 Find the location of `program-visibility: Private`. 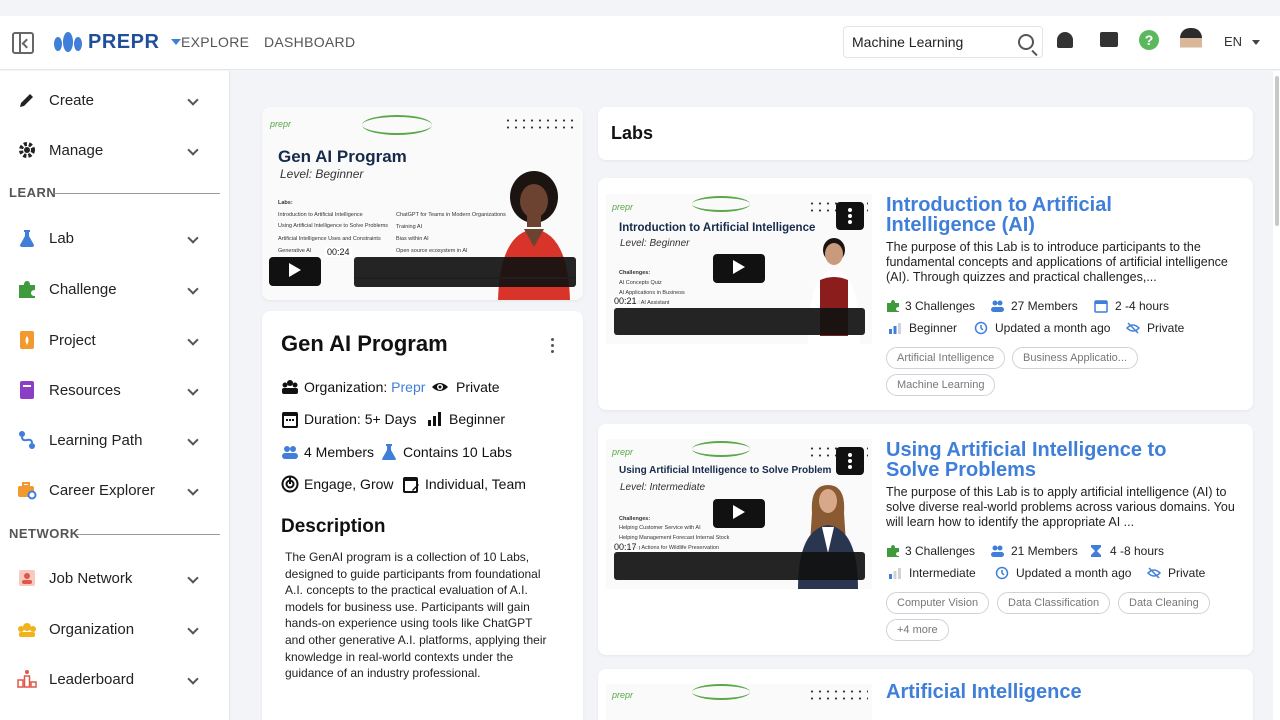

program-visibility: Private is located at coordinates (464, 387).